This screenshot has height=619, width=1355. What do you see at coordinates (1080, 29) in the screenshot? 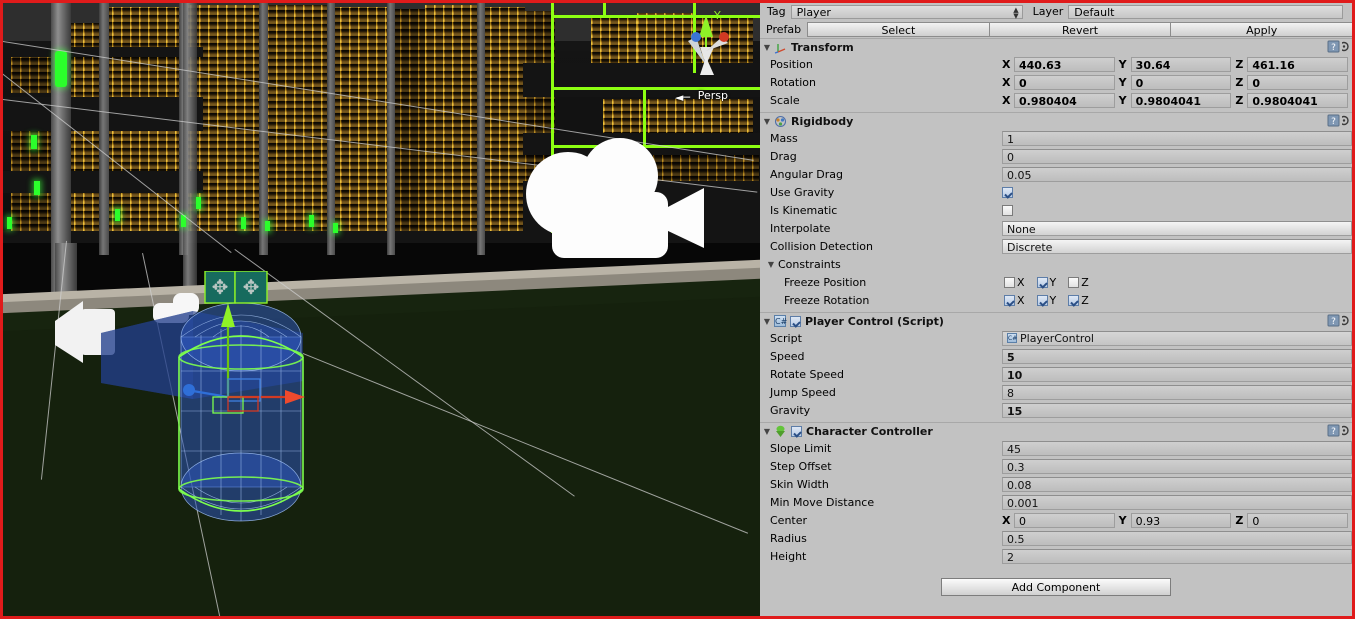
I see `prefab-revert-button: Revert` at bounding box center [1080, 29].